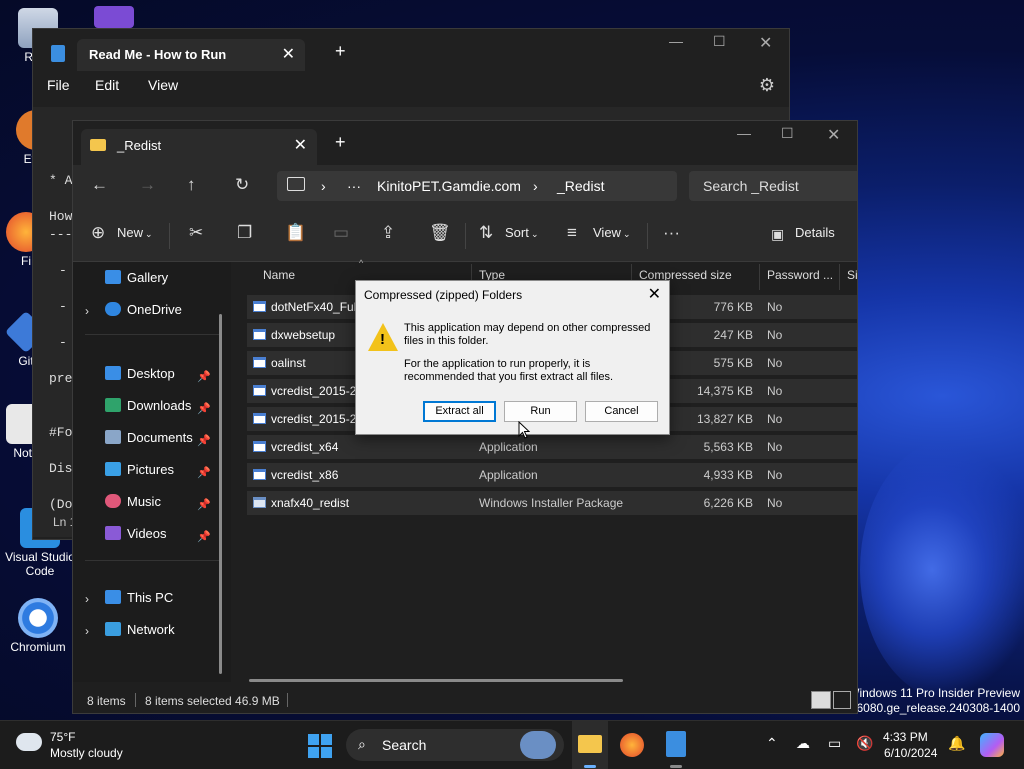 The height and width of the screenshot is (769, 1024). What do you see at coordinates (459, 411) in the screenshot?
I see `extract-all-button: Extract all` at bounding box center [459, 411].